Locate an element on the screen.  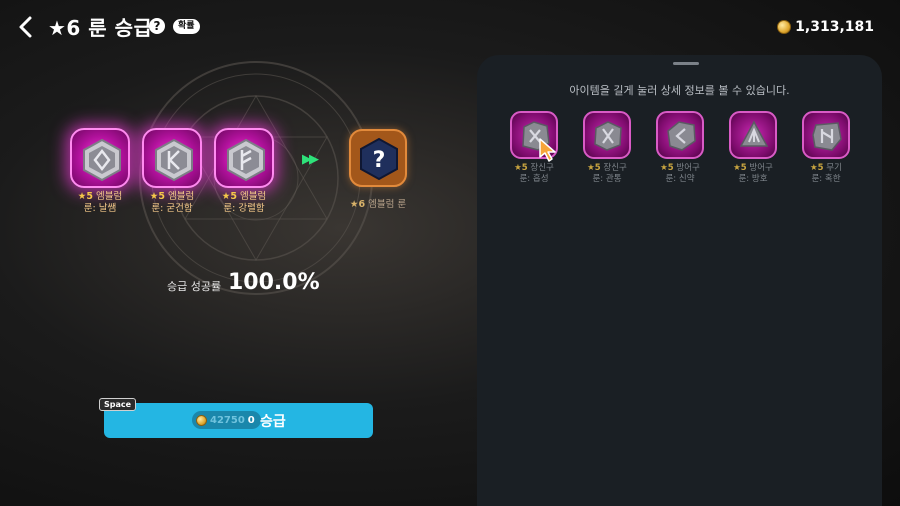
result-label: ★6 엠블럼 룬 is located at coordinates (378, 204).